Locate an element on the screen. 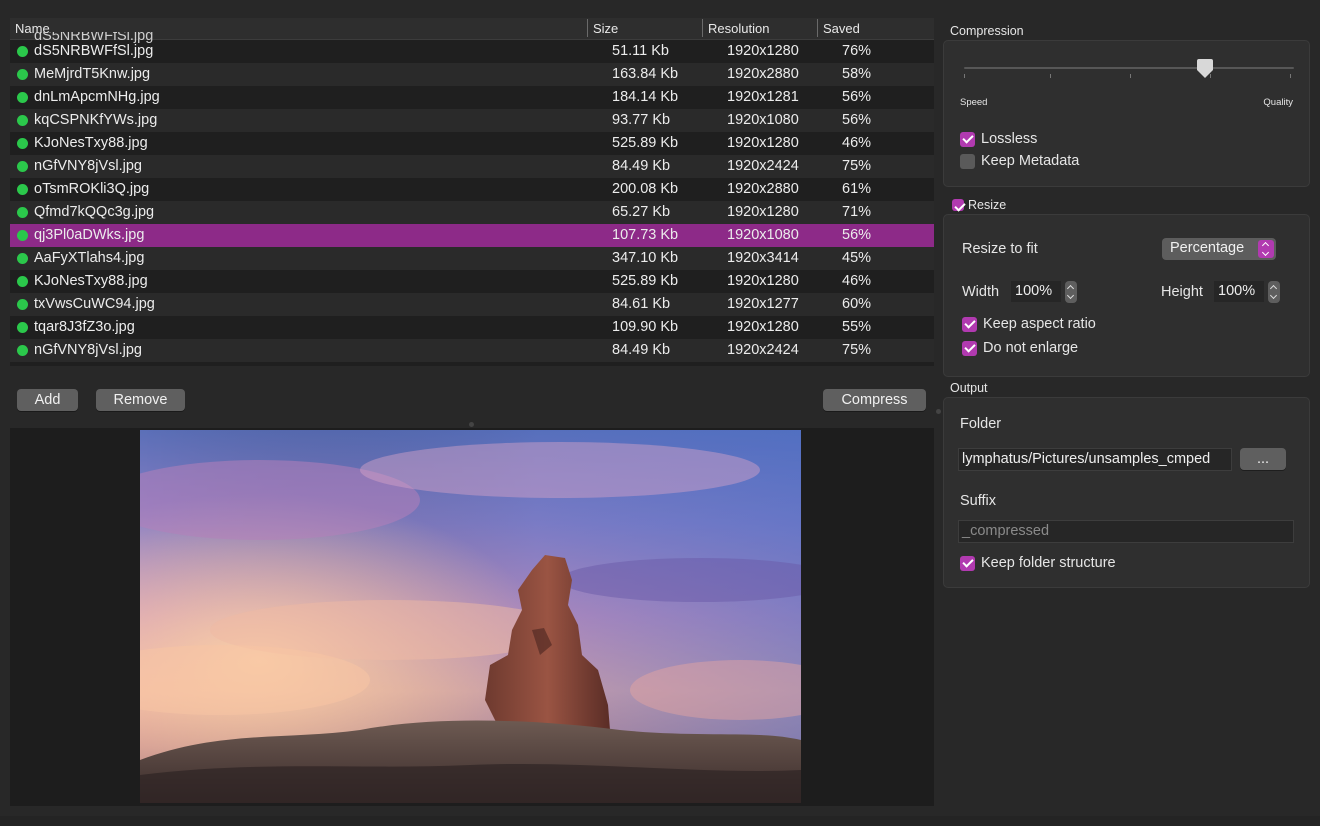  file-name: kqCSPNKfYWs.jpg is located at coordinates (96, 120).